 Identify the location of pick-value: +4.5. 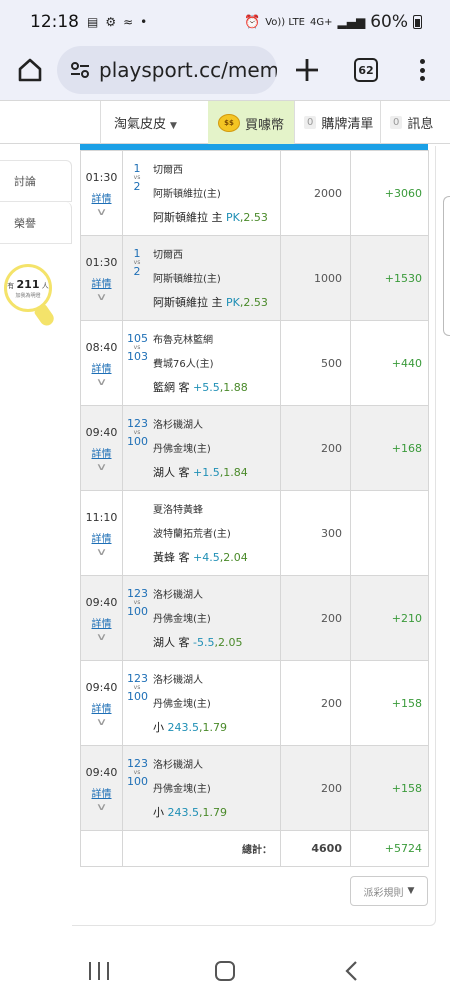
(206, 557).